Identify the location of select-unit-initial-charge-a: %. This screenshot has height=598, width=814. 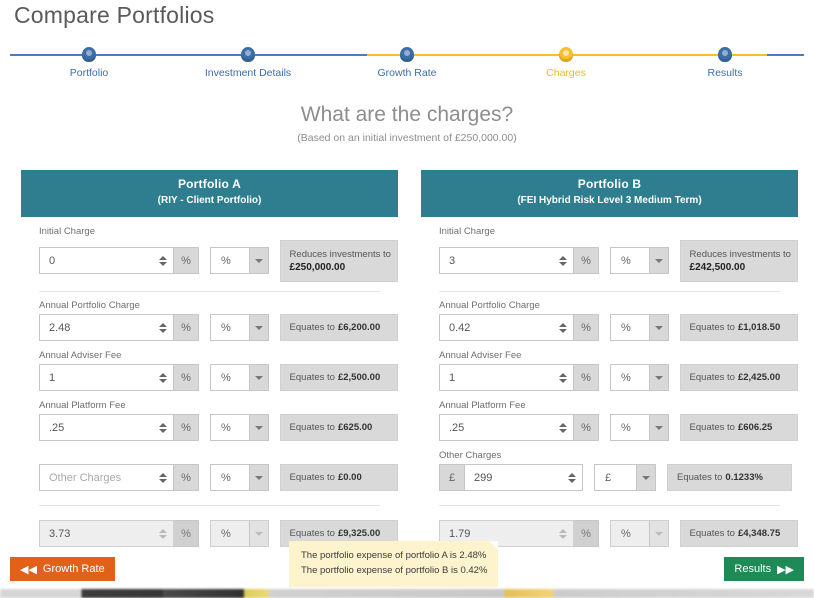
(239, 260).